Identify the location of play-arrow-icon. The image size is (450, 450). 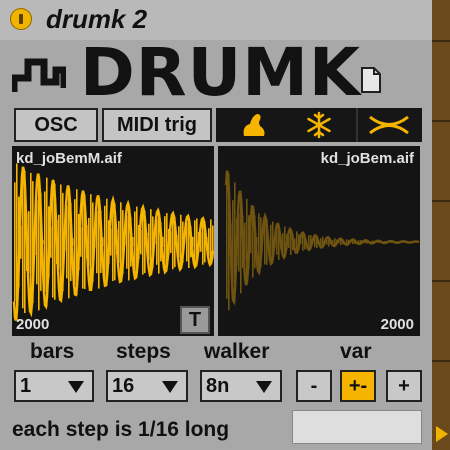
(442, 434).